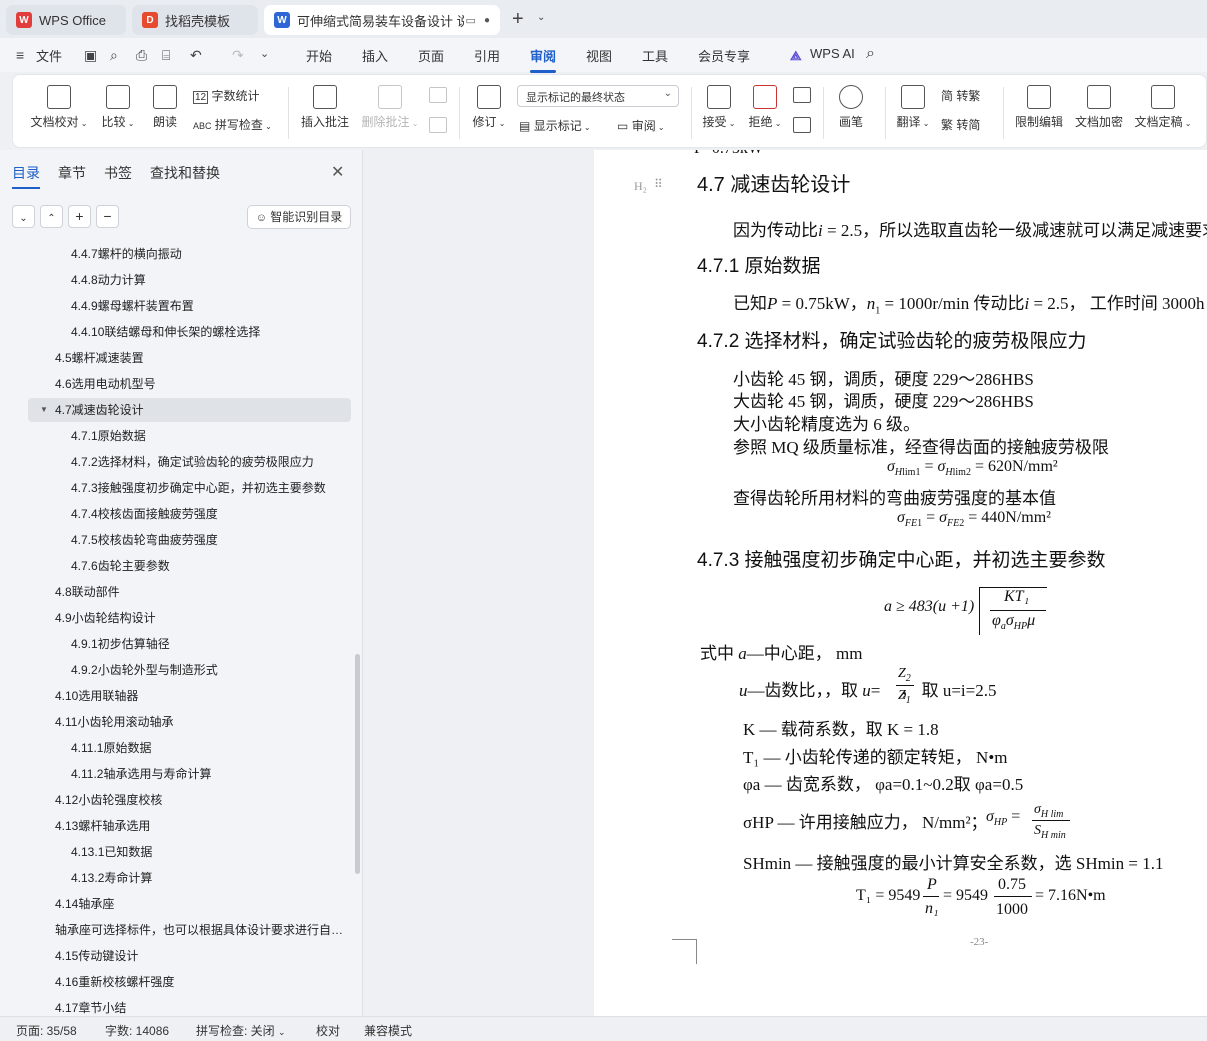  Describe the element at coordinates (232, 124) in the screenshot. I see `spell-check-button: ABC 拼写检查 ⌄` at that location.